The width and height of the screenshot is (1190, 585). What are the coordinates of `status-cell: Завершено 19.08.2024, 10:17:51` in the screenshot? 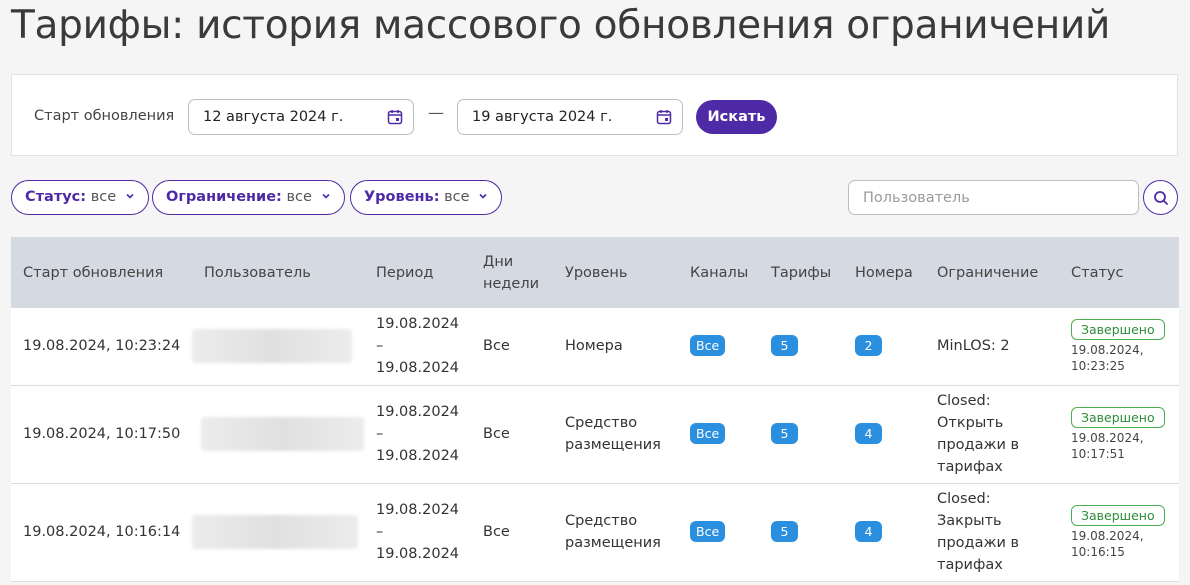 It's located at (1119, 434).